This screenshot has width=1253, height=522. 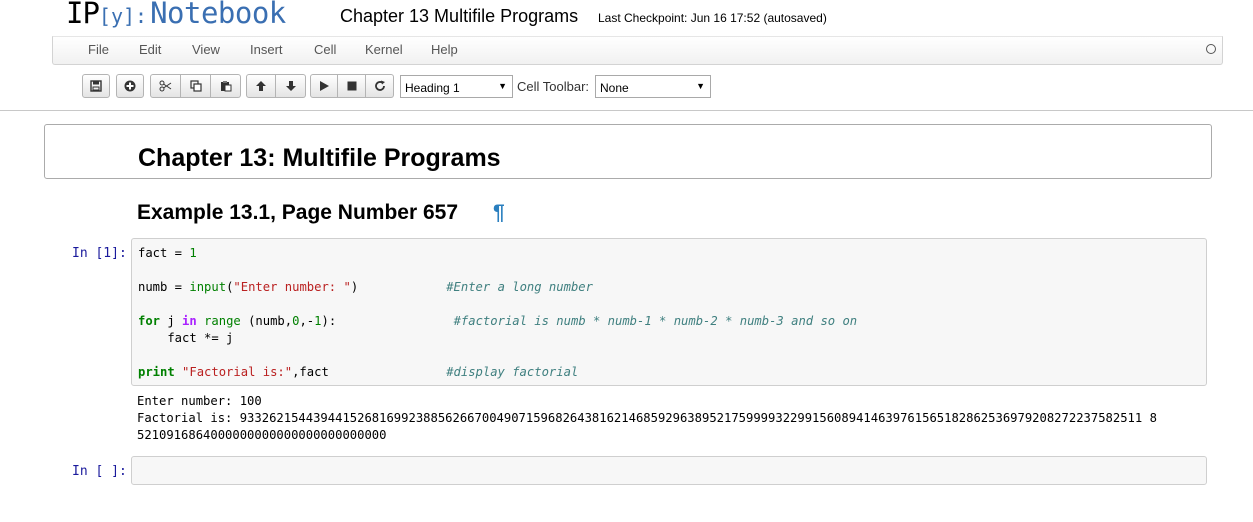 I want to click on logo-notebook: Notebook, so click(x=218, y=15).